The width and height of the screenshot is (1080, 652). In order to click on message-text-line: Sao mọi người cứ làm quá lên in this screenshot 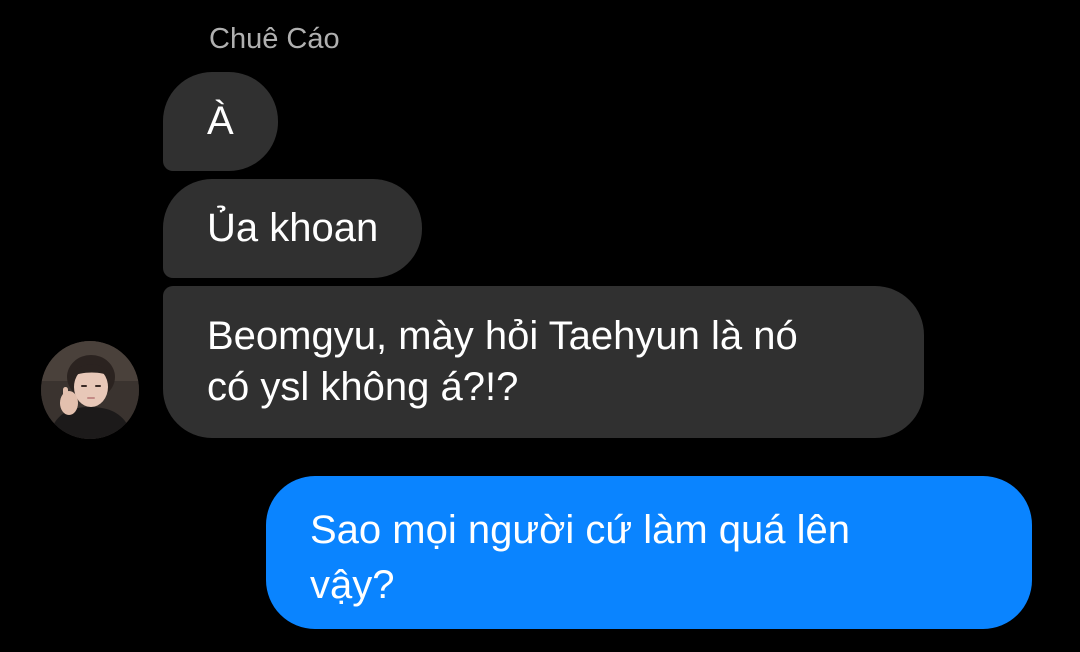, I will do `click(580, 530)`.